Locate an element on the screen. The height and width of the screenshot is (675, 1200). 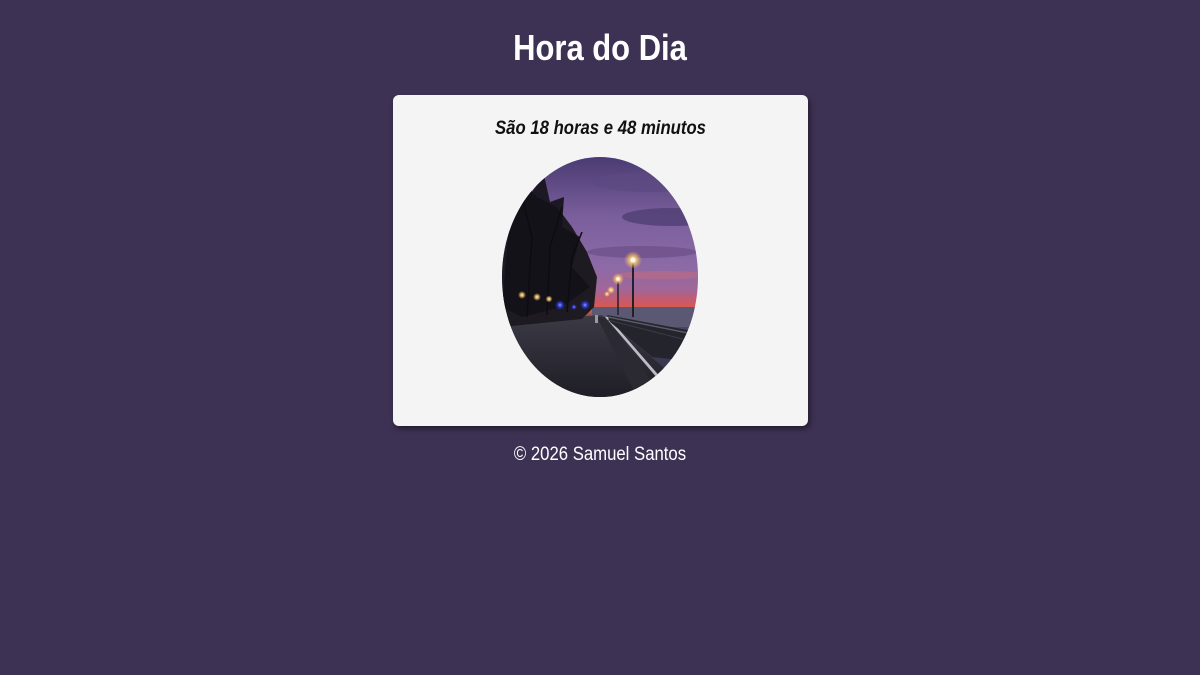
footer-copyright: © 2026 Samuel Santos is located at coordinates (600, 454).